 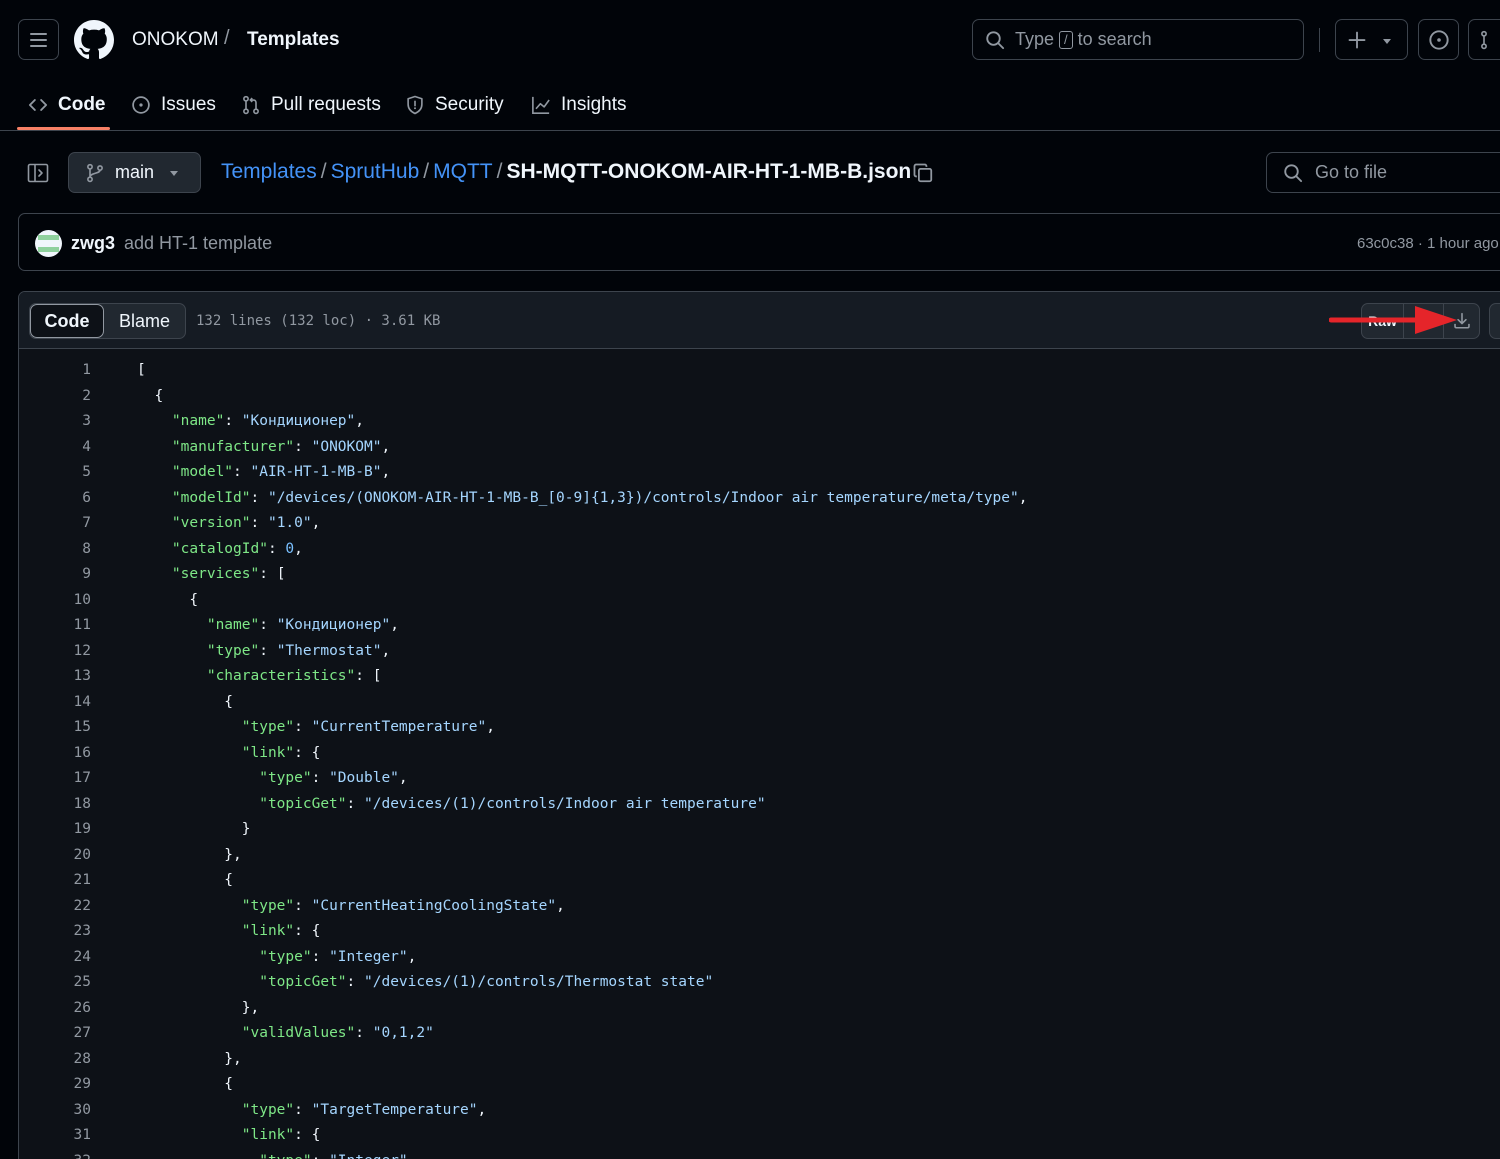 What do you see at coordinates (55, 1034) in the screenshot?
I see `line-number: 27` at bounding box center [55, 1034].